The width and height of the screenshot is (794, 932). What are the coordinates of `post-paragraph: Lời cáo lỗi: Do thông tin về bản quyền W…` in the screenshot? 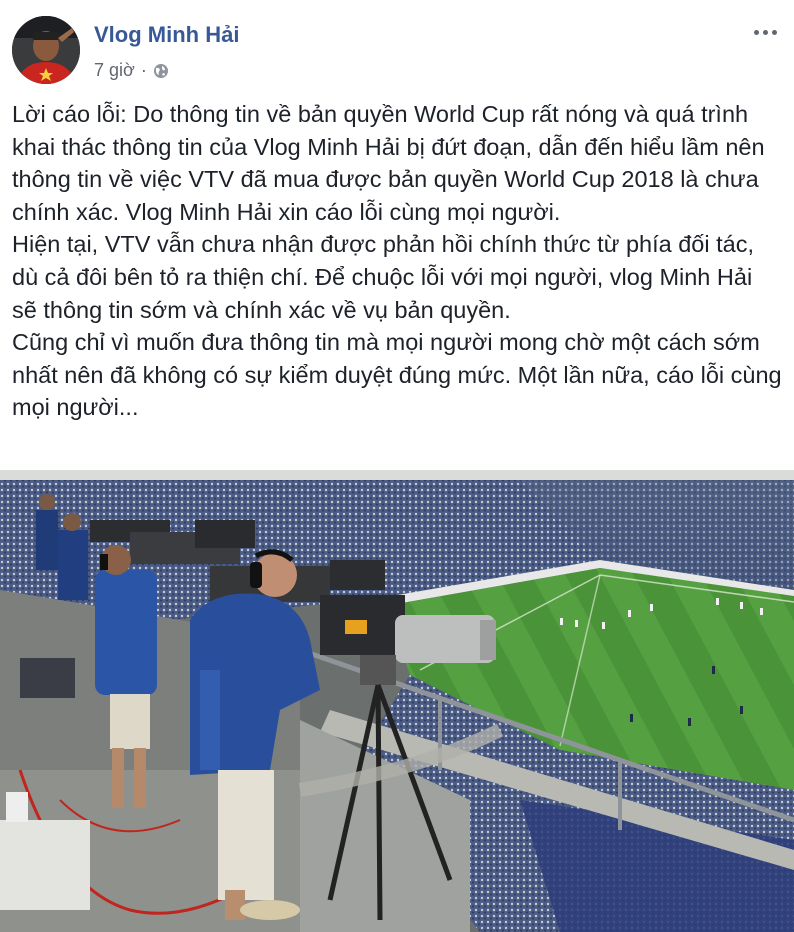 It's located at (388, 163).